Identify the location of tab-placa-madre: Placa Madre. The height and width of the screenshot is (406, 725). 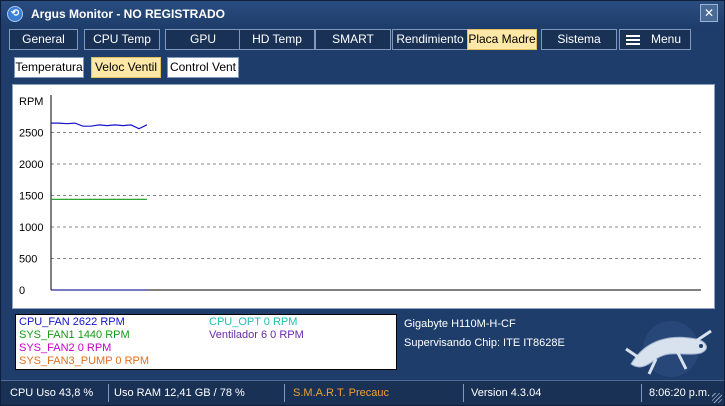
(502, 39).